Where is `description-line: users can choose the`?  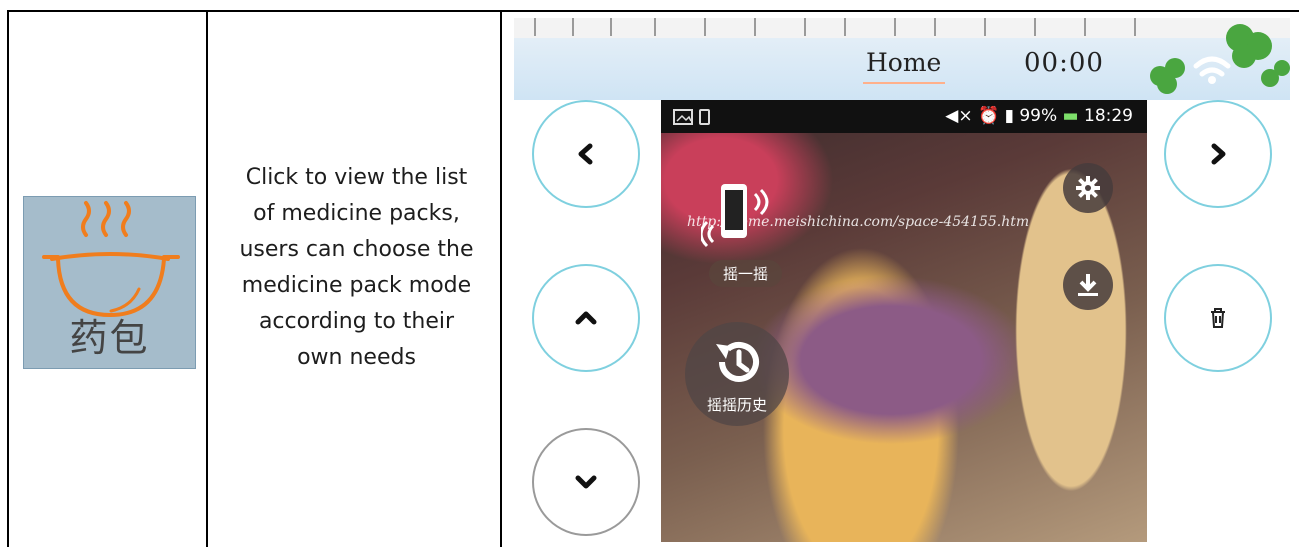
description-line: users can choose the is located at coordinates (356, 249).